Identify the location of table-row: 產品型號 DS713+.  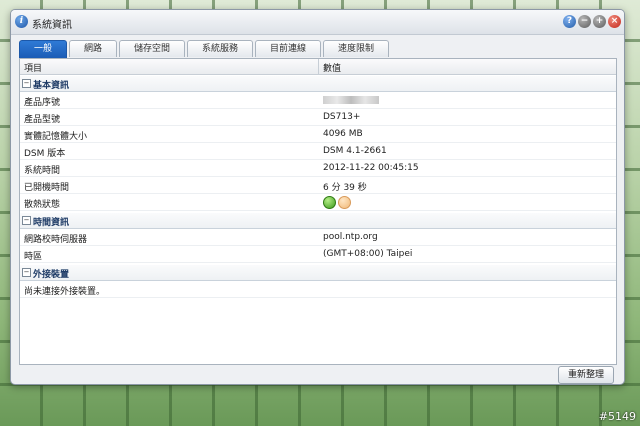
(318, 117).